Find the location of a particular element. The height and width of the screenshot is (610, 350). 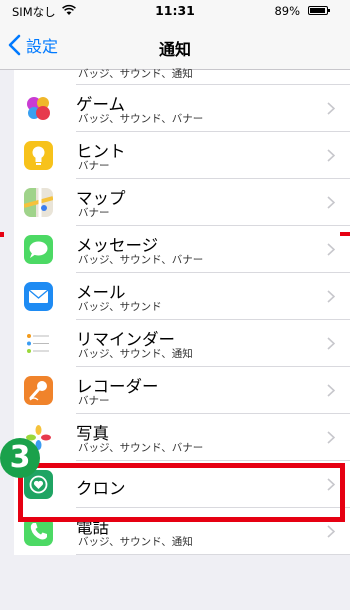

maps-icon is located at coordinates (38, 202).